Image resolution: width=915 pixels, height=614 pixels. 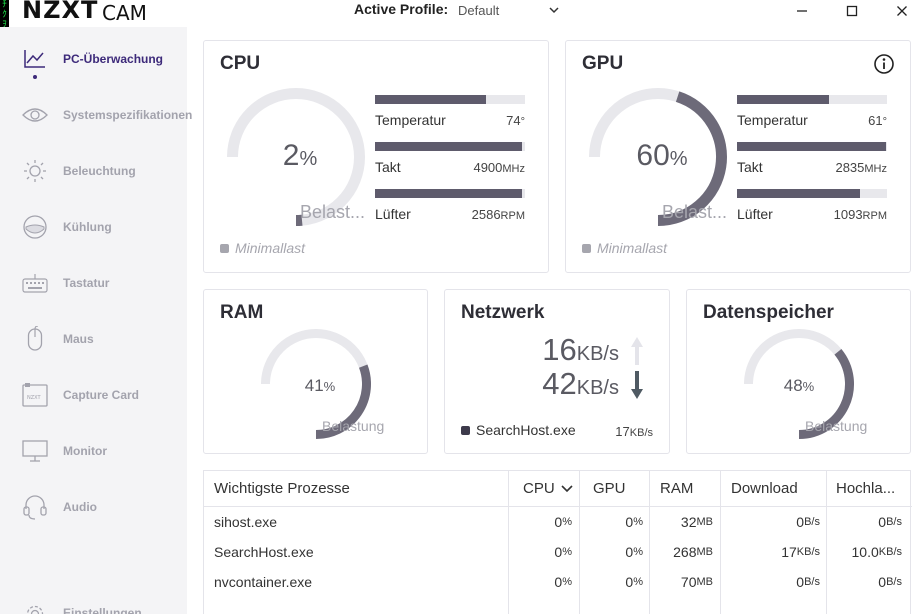 What do you see at coordinates (401, 9) in the screenshot?
I see `active-profile-label: Active Profile:` at bounding box center [401, 9].